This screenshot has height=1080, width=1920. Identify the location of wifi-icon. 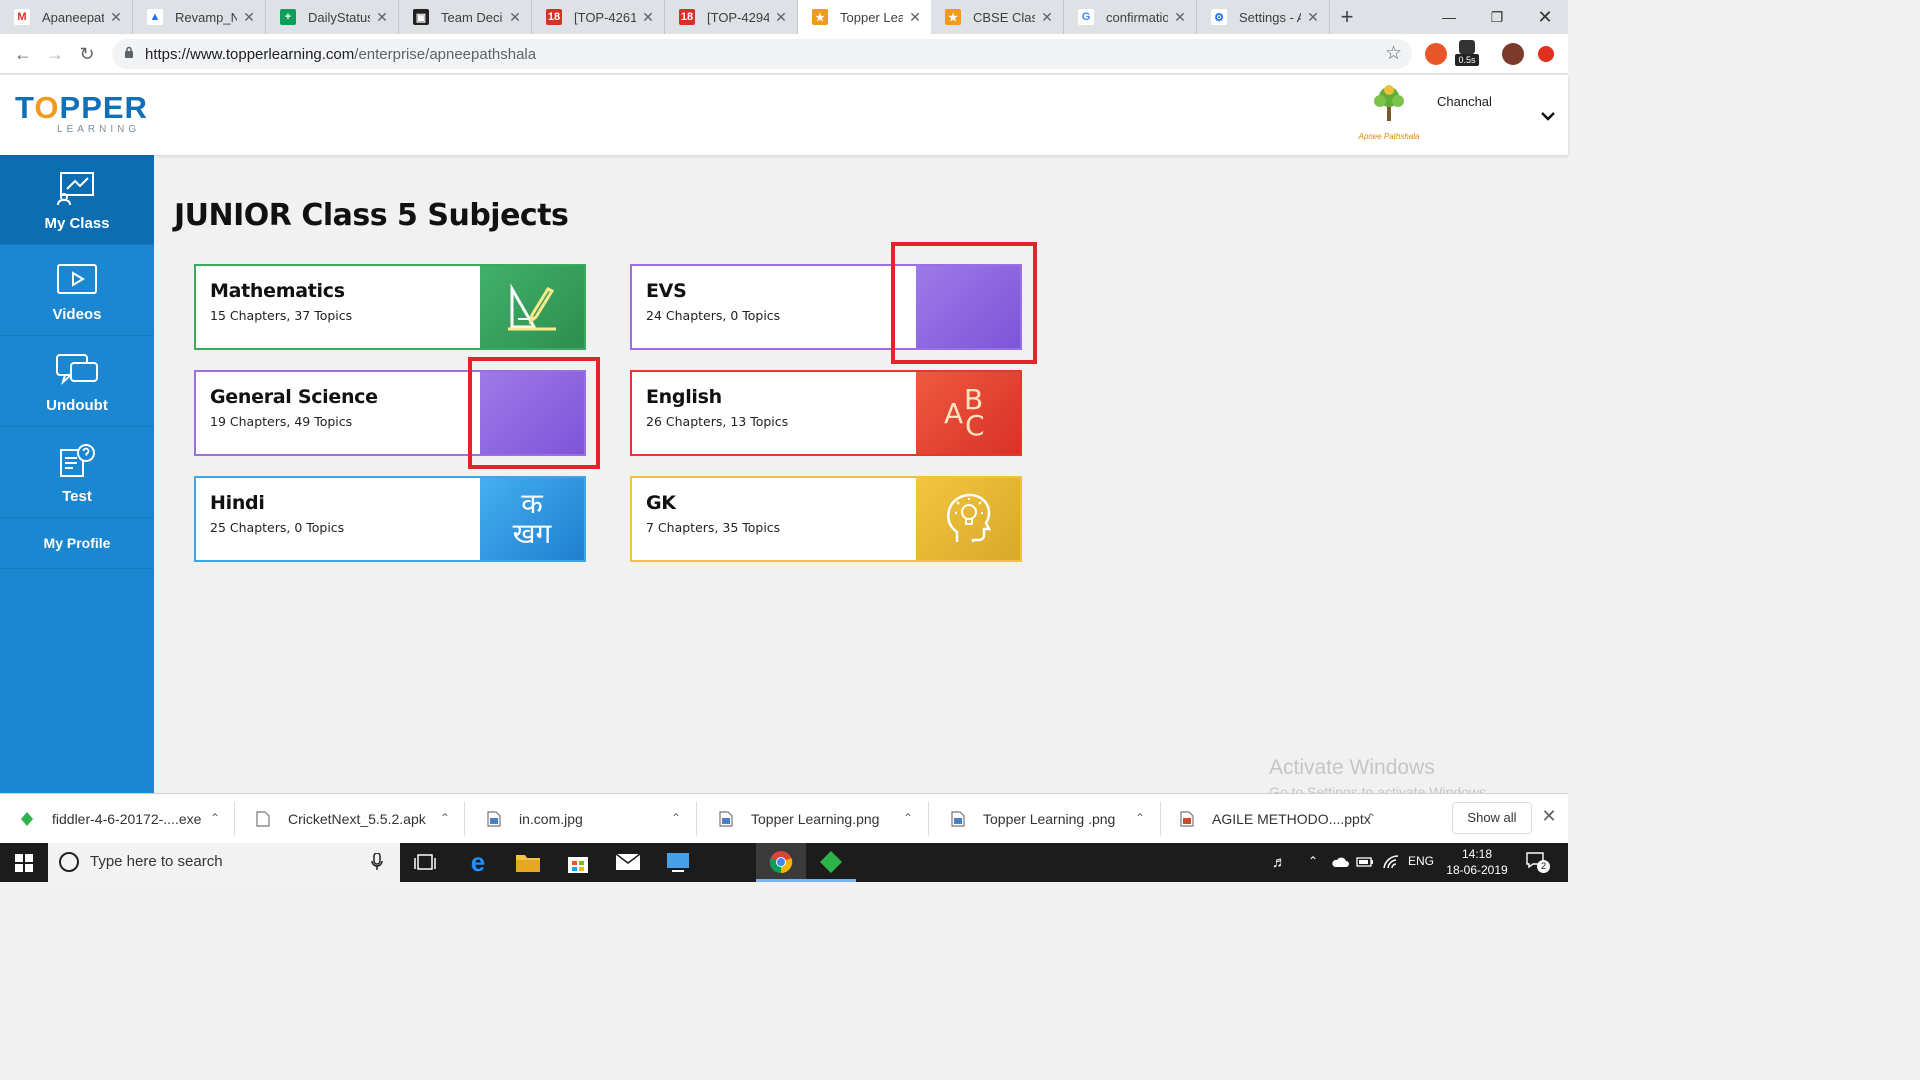
(1391, 862).